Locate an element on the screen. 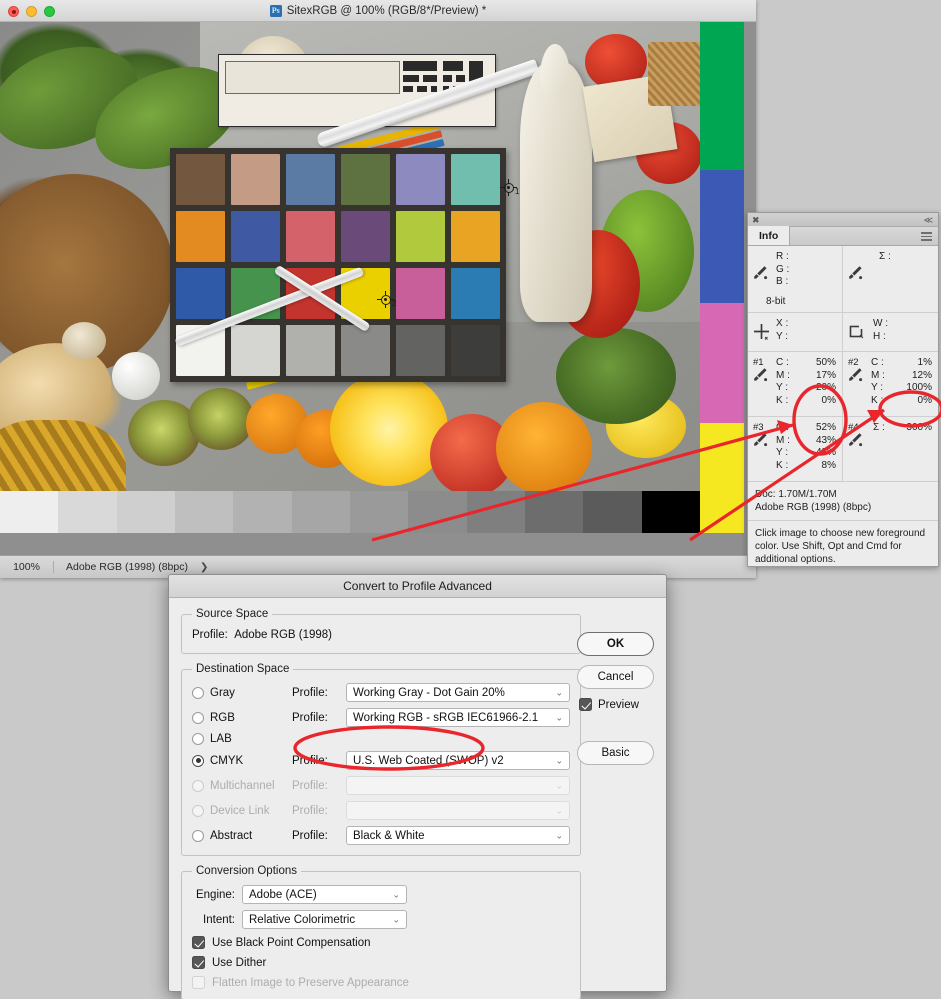 Image resolution: width=941 pixels, height=999 pixels. rgb-b-label: B : is located at coordinates (782, 281).